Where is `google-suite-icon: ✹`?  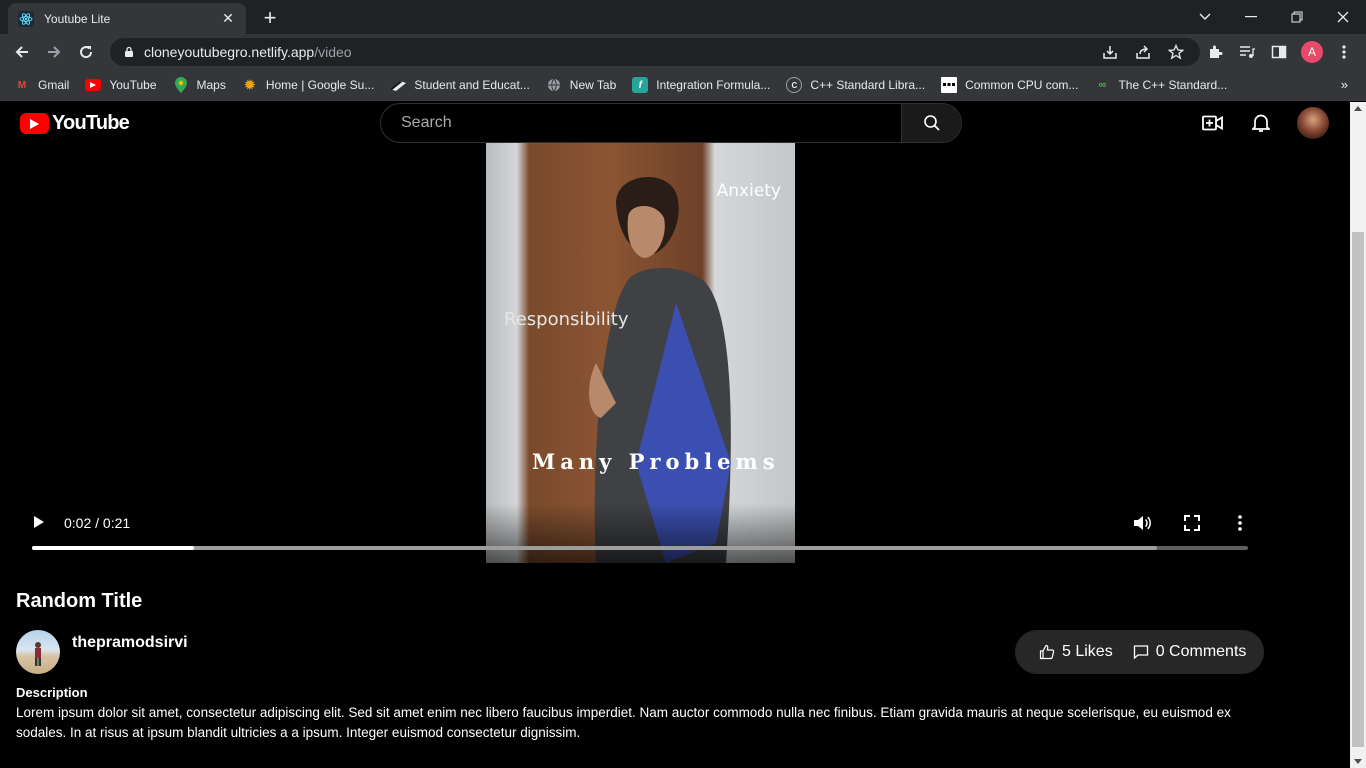
google-suite-icon: ✹ is located at coordinates (250, 85).